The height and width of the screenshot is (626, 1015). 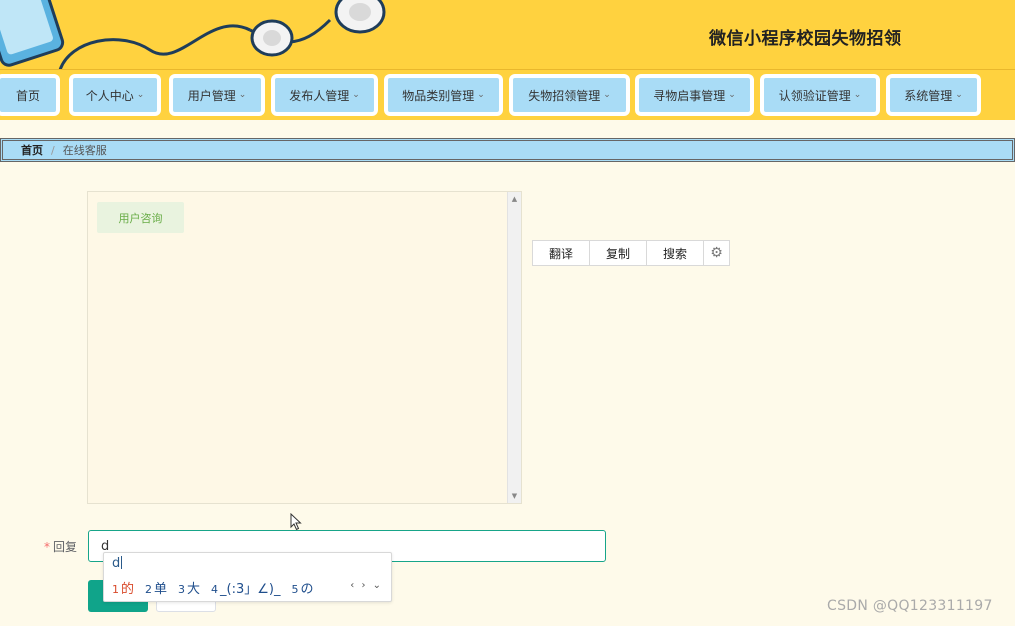 What do you see at coordinates (109, 95) in the screenshot?
I see `nav-item-label: 个人中心` at bounding box center [109, 95].